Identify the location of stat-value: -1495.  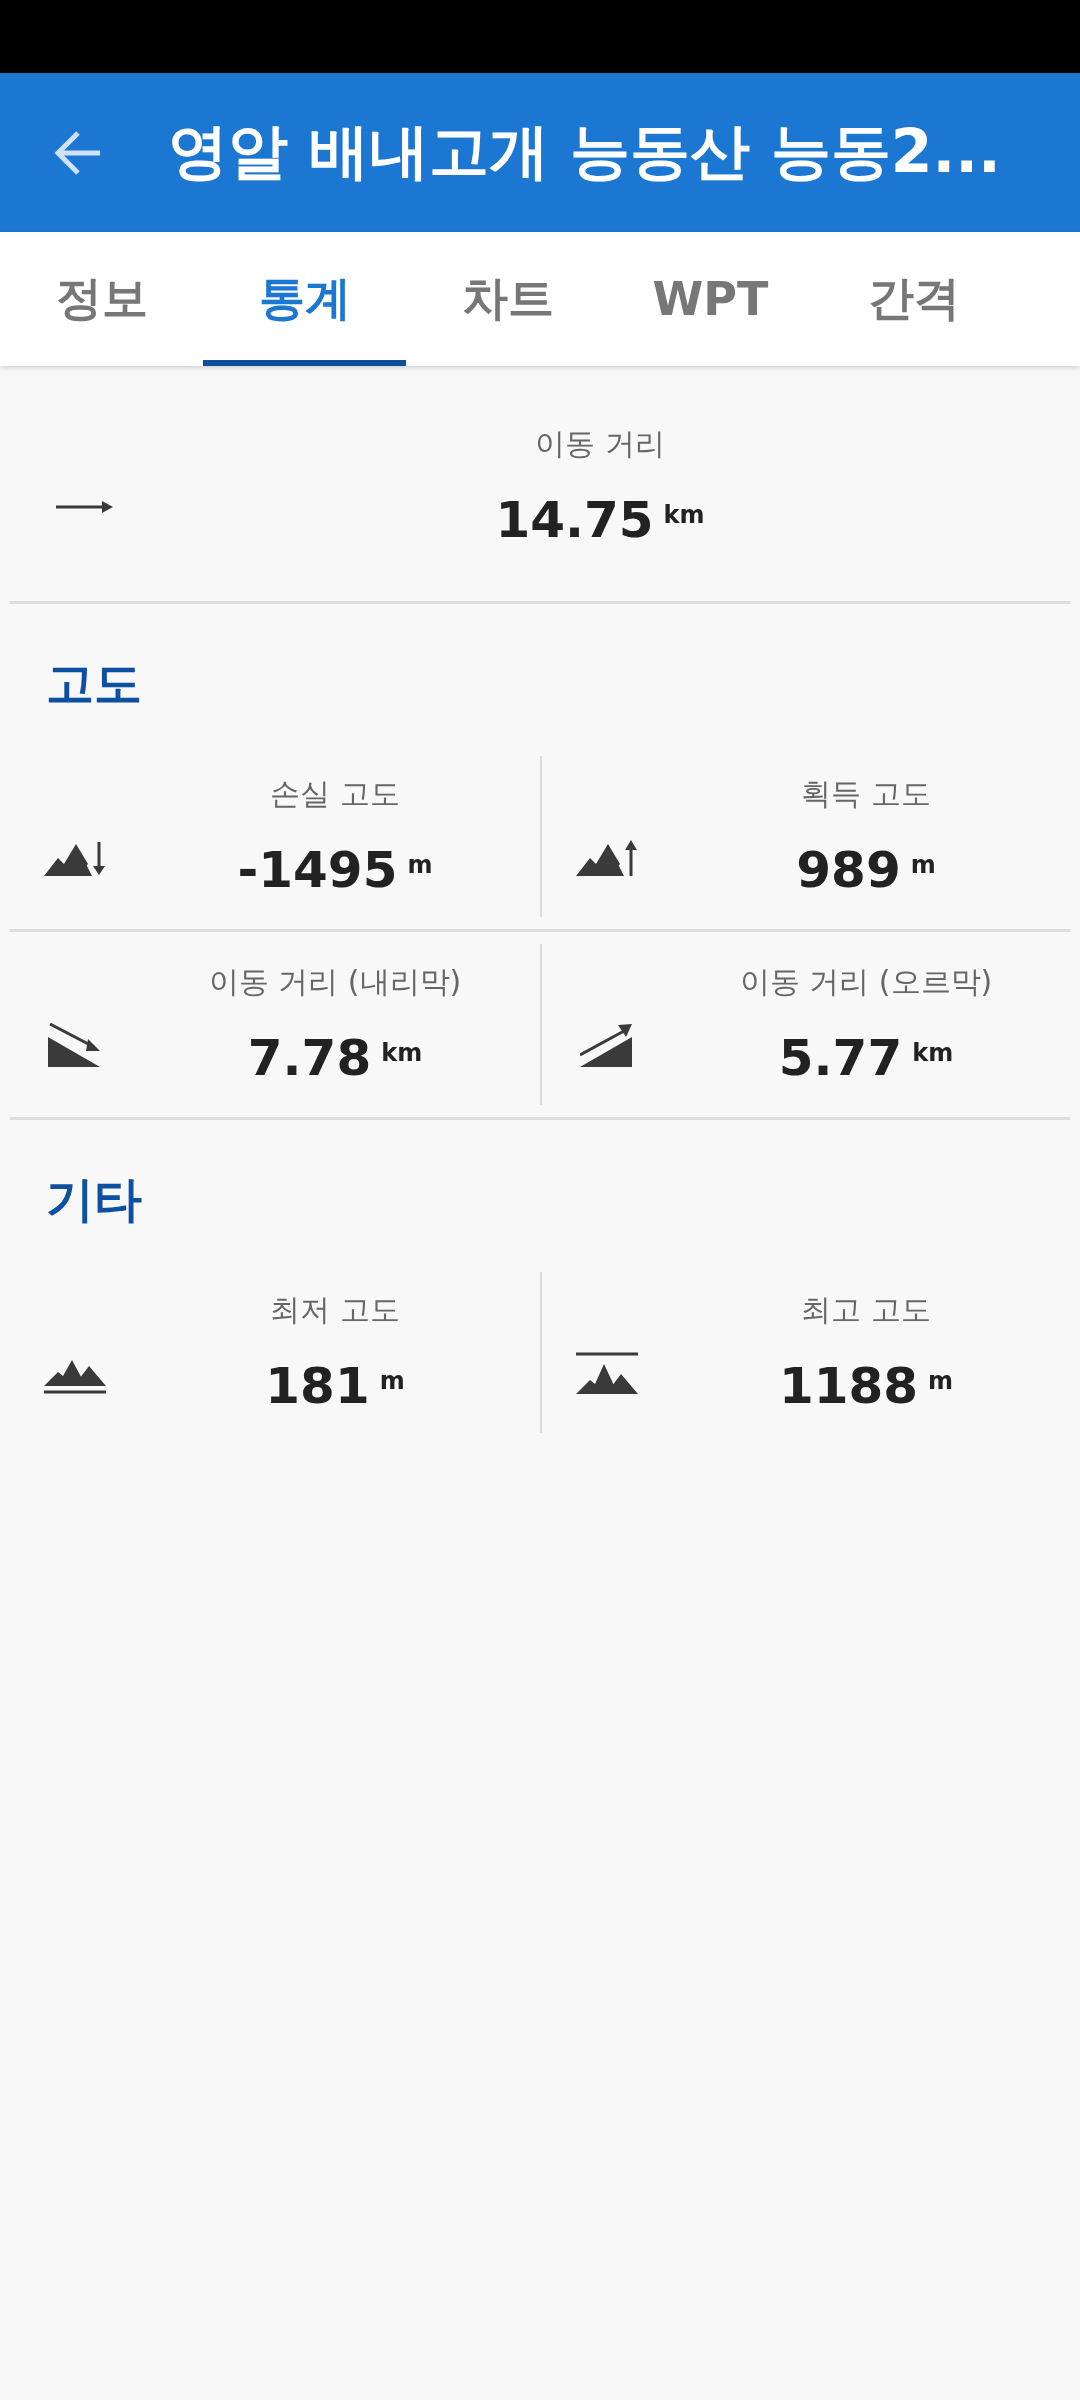
(317, 870).